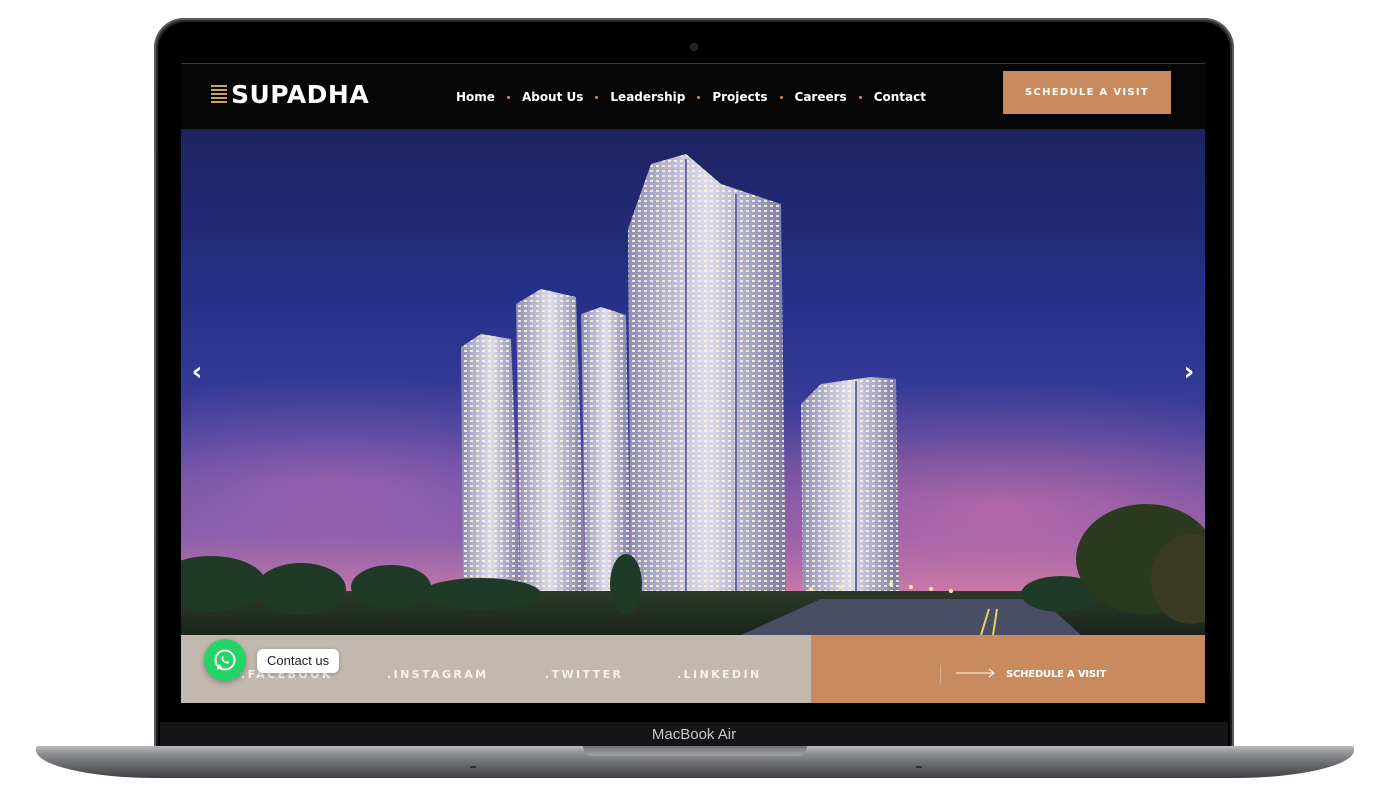 The height and width of the screenshot is (810, 1396). Describe the element at coordinates (694, 47) in the screenshot. I see `camera-icon` at that location.